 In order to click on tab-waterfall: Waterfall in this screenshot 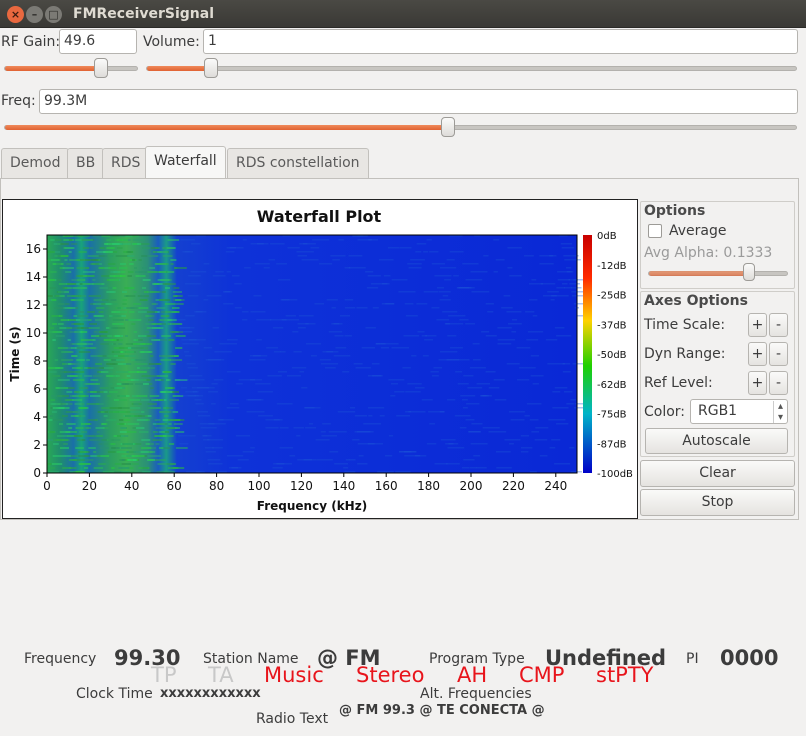, I will do `click(185, 162)`.